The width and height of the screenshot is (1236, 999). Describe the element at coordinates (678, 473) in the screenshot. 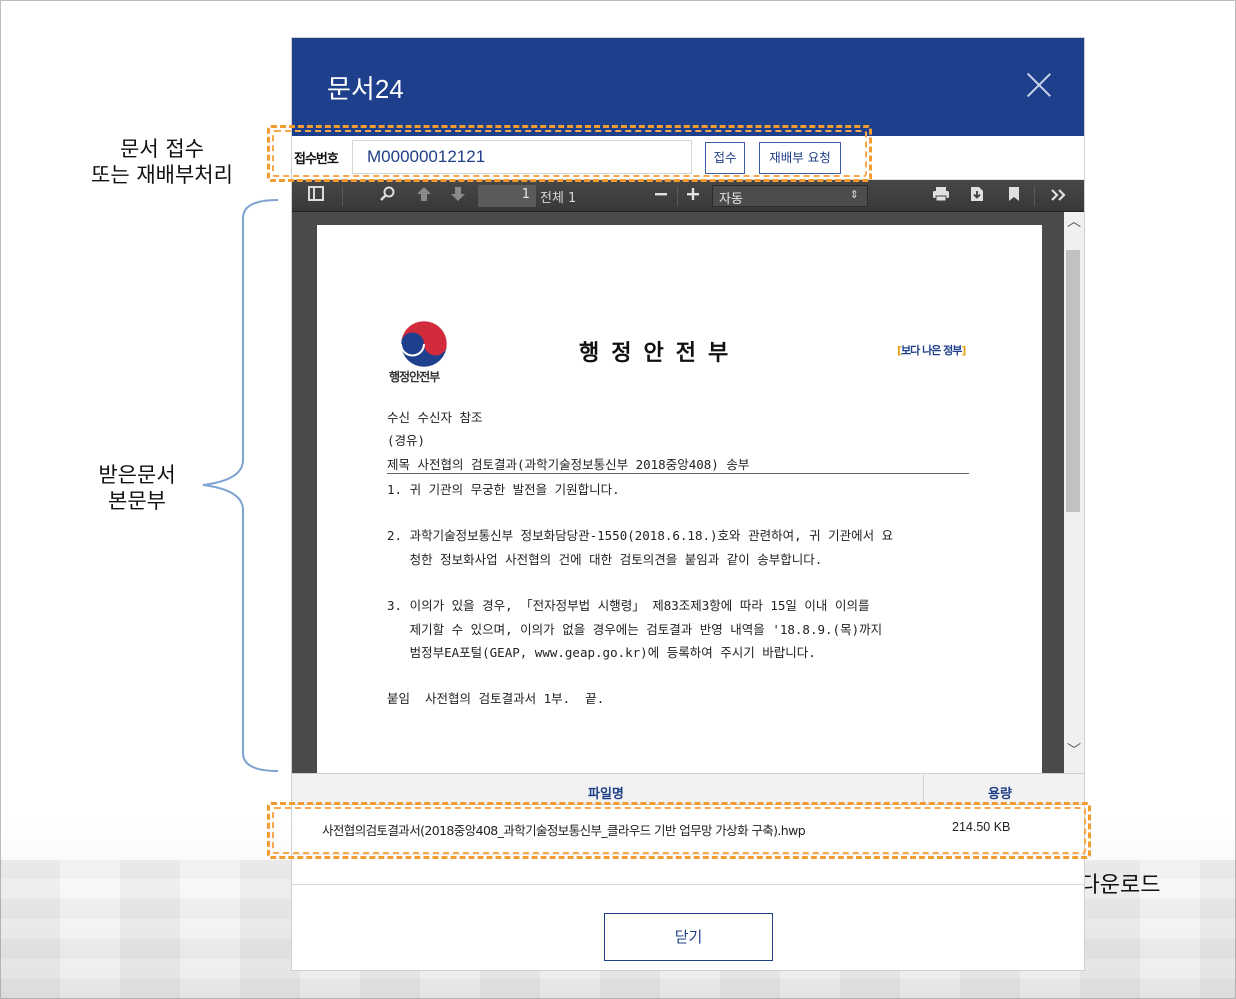

I see `subject-underline` at that location.